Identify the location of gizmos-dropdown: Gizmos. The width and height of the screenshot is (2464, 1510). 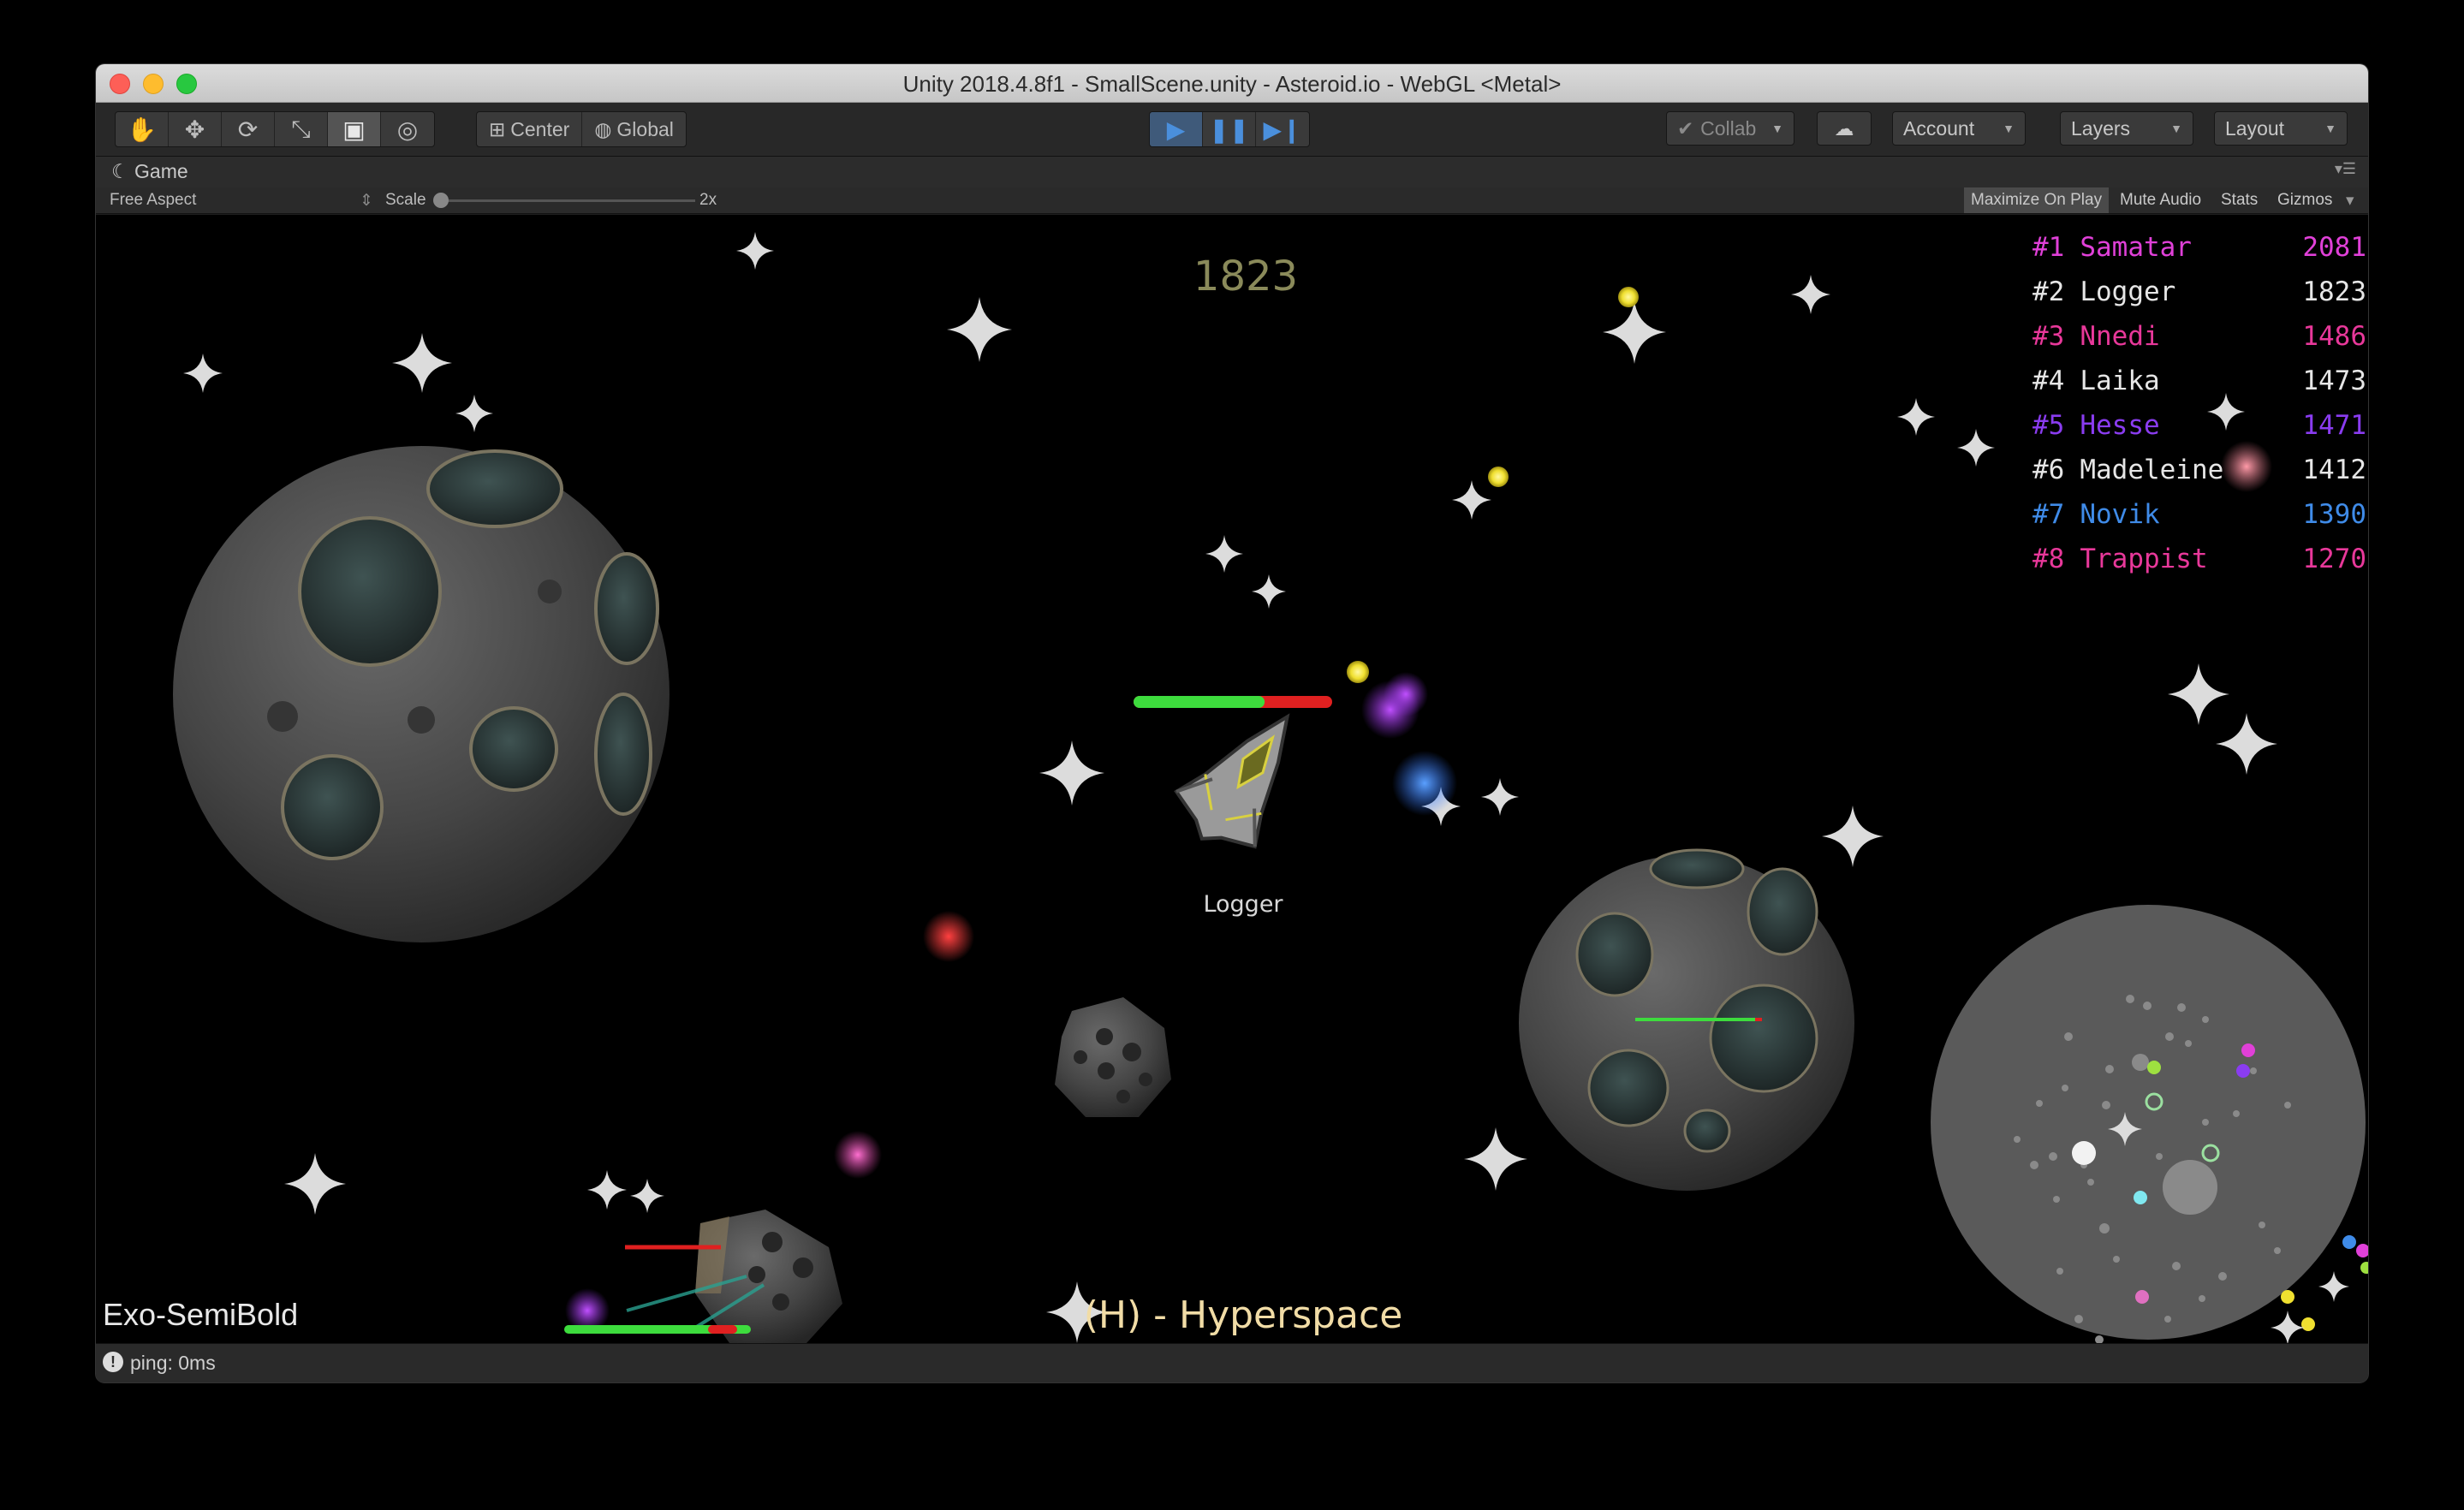
(2305, 200).